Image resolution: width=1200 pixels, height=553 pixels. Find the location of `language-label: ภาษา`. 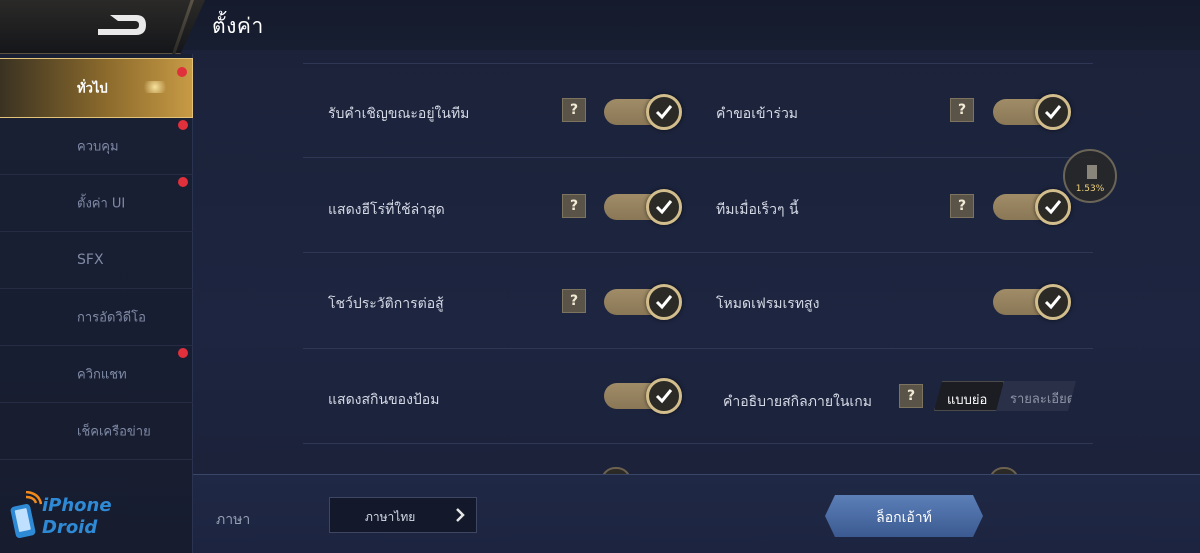

language-label: ภาษา is located at coordinates (233, 520).